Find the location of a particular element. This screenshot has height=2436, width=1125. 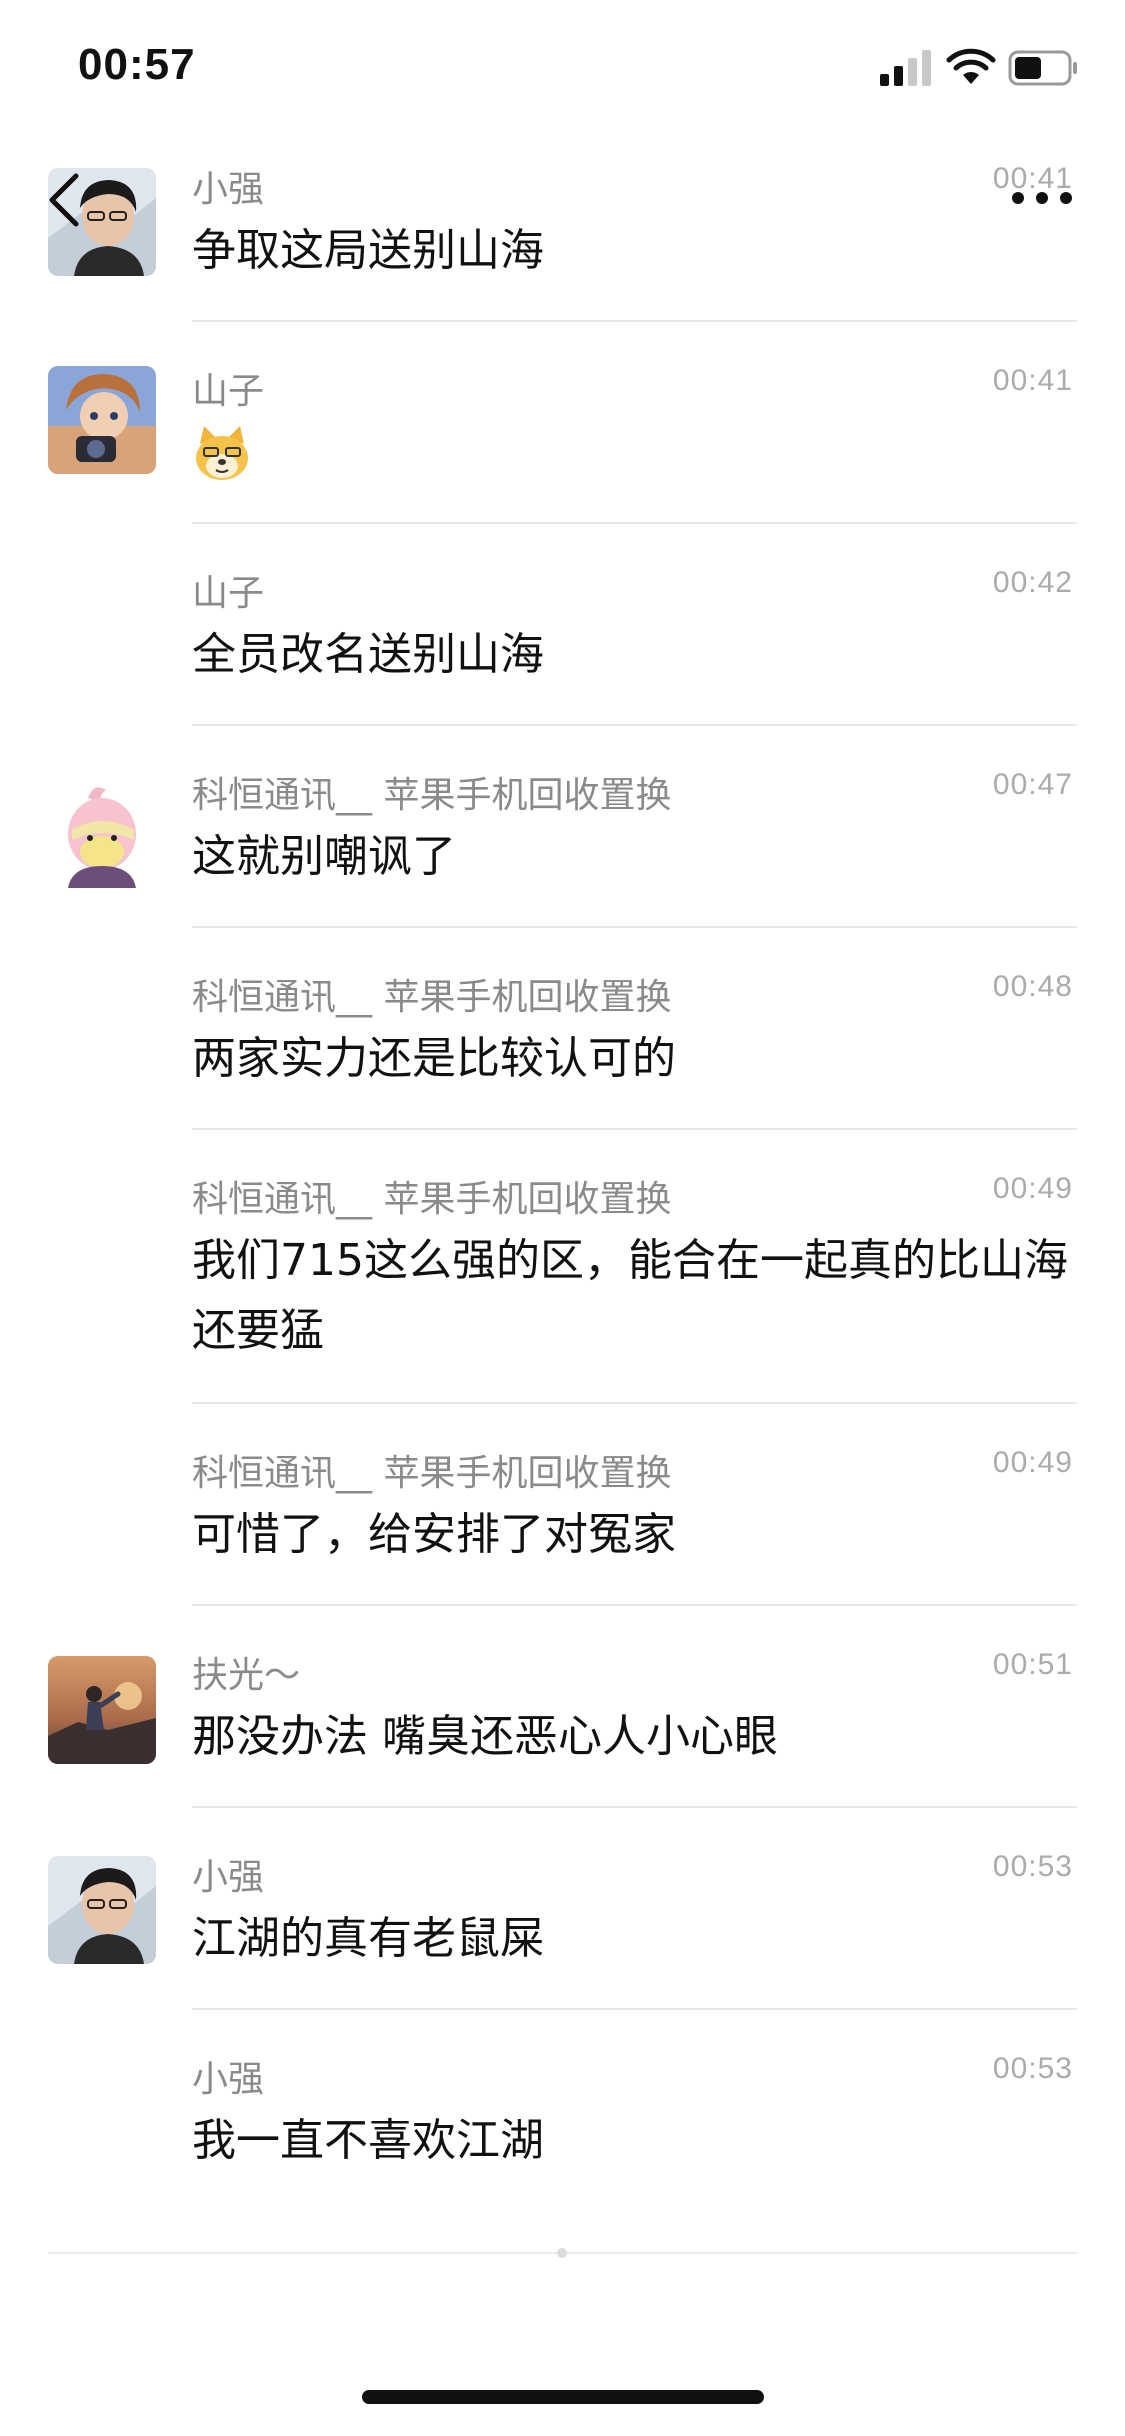

doge-emoji-icon is located at coordinates (222, 453).